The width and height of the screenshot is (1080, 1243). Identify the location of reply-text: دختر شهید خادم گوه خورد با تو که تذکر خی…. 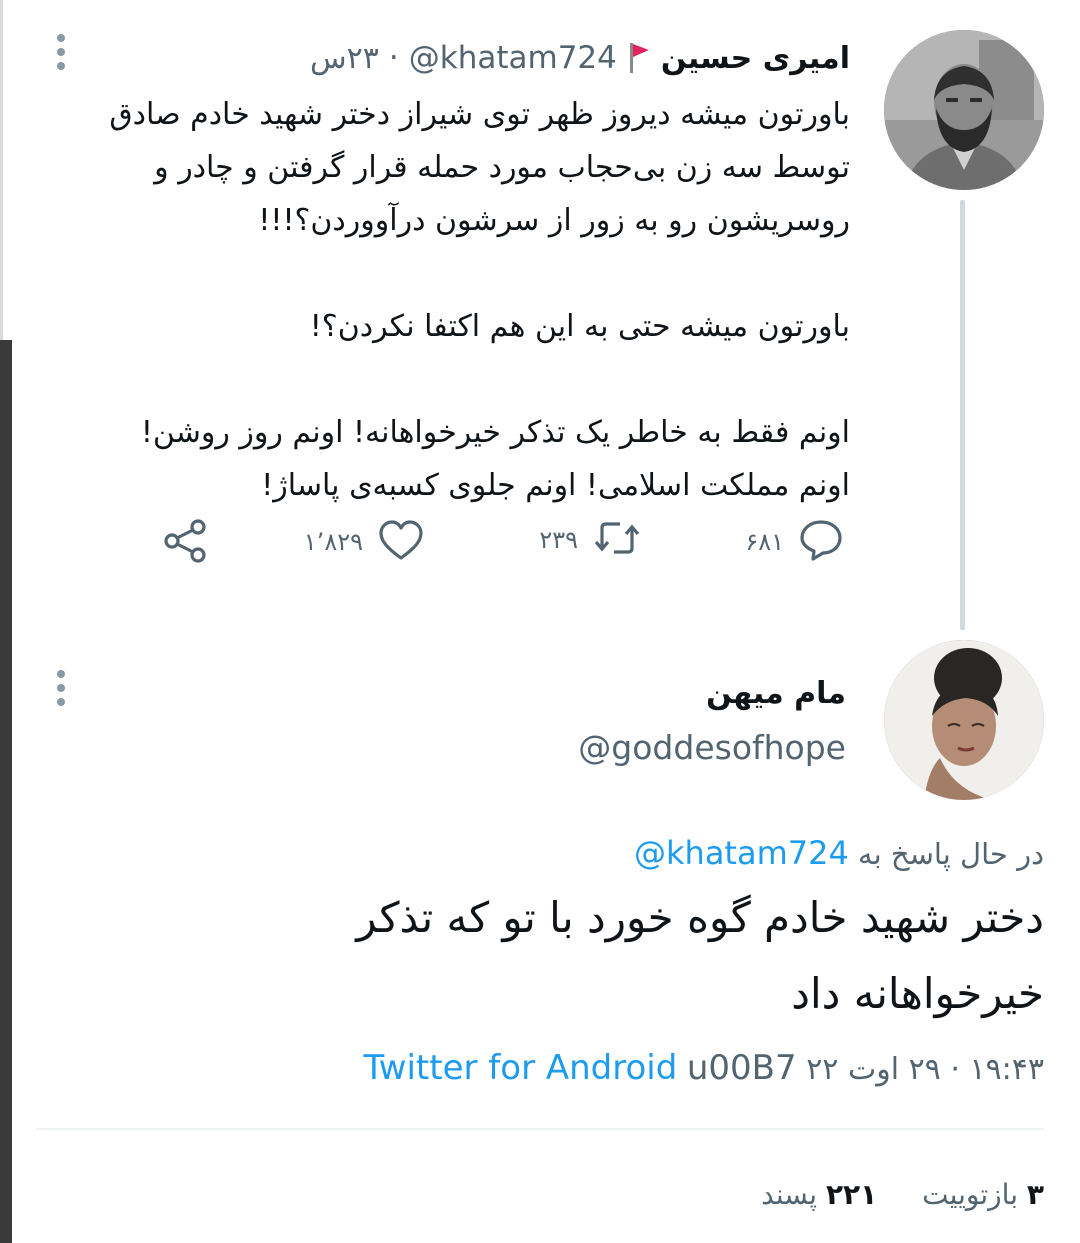
(634, 956).